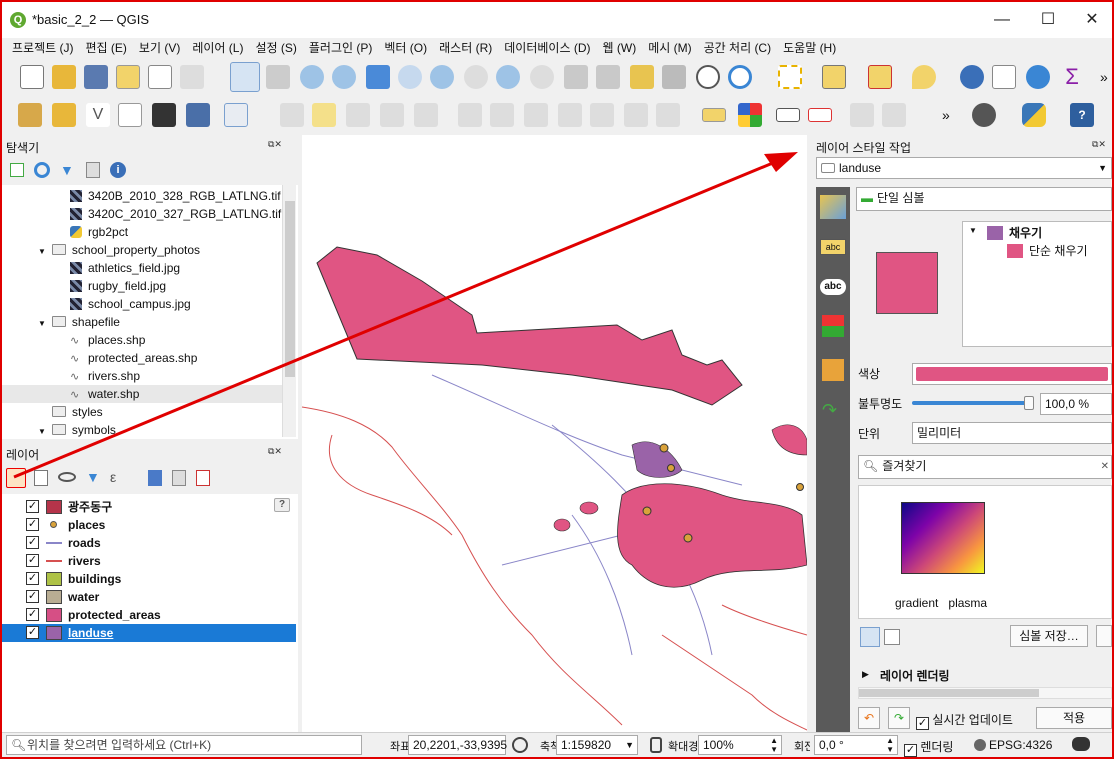  I want to click on open-layer-styling-icon, so click(16, 478).